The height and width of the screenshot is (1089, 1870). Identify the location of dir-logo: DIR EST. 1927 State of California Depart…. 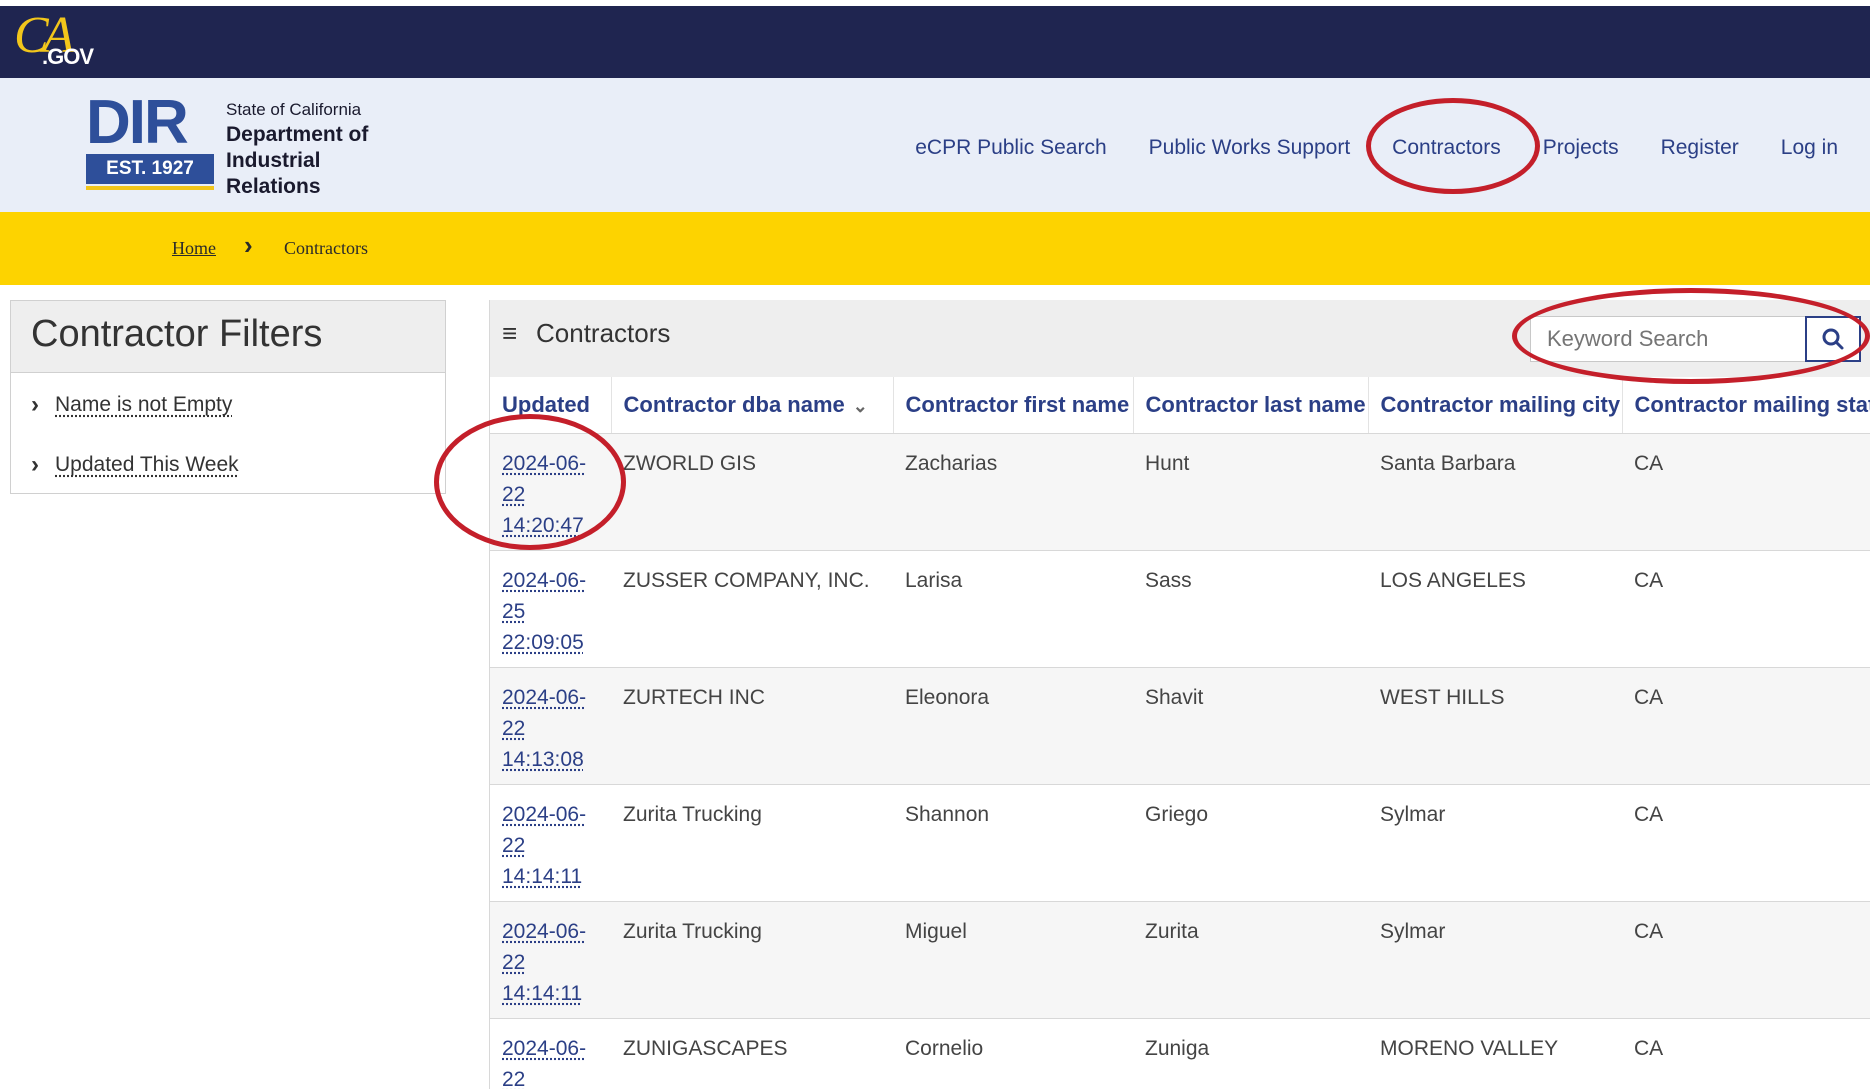
(241, 143).